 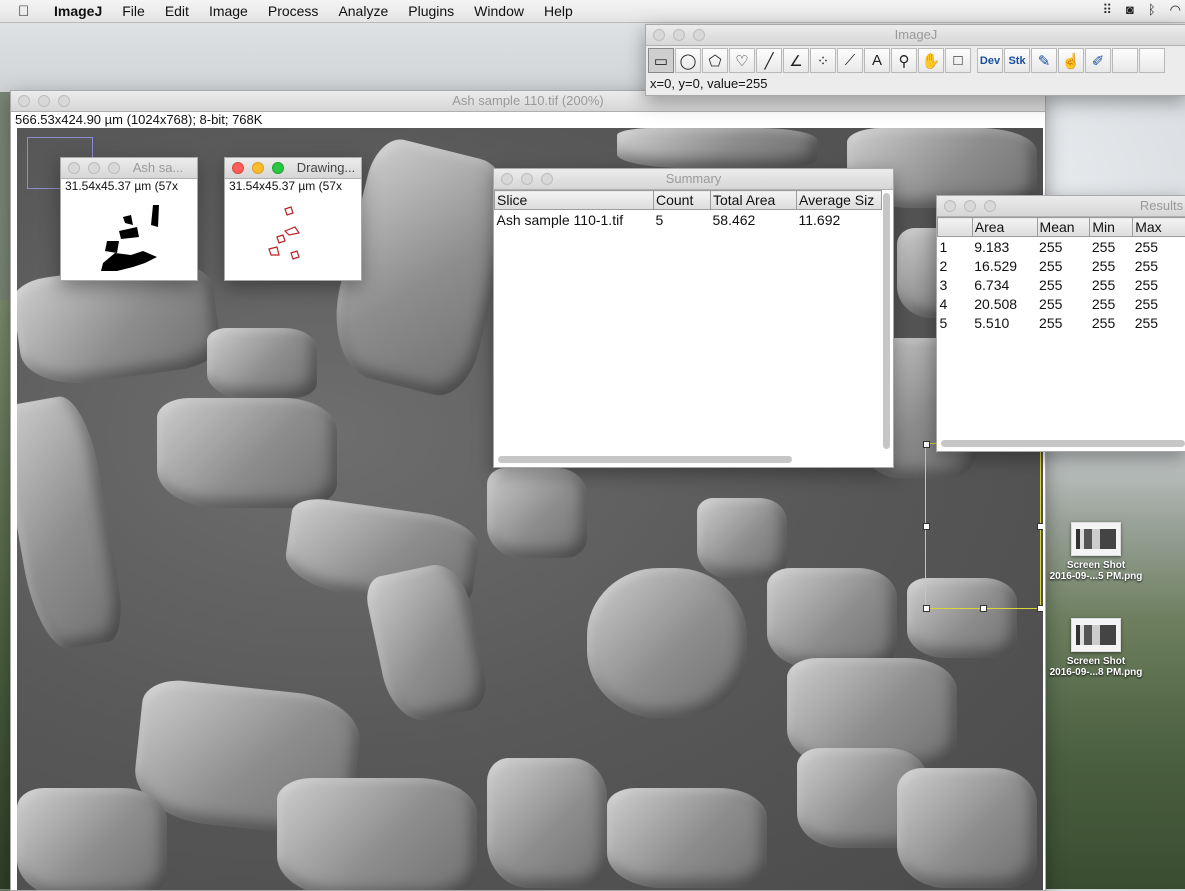 I want to click on color-picker-icon: □, so click(x=958, y=60).